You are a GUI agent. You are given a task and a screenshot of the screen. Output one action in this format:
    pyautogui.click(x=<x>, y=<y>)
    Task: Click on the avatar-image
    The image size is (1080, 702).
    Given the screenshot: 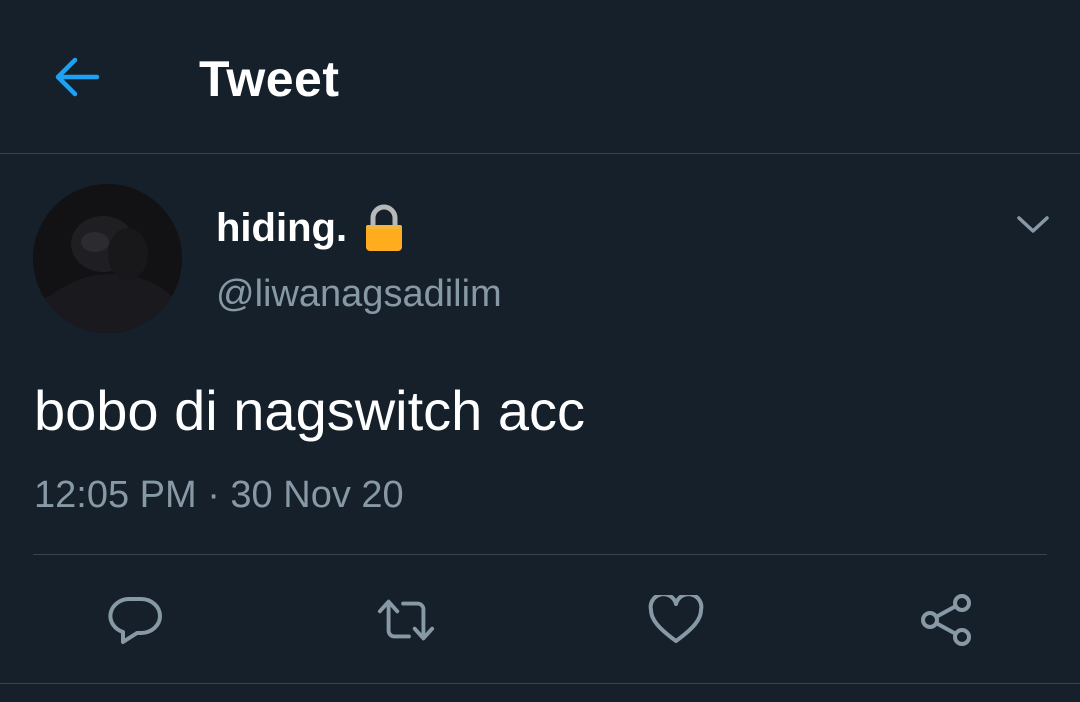 What is the action you would take?
    pyautogui.click(x=107, y=258)
    